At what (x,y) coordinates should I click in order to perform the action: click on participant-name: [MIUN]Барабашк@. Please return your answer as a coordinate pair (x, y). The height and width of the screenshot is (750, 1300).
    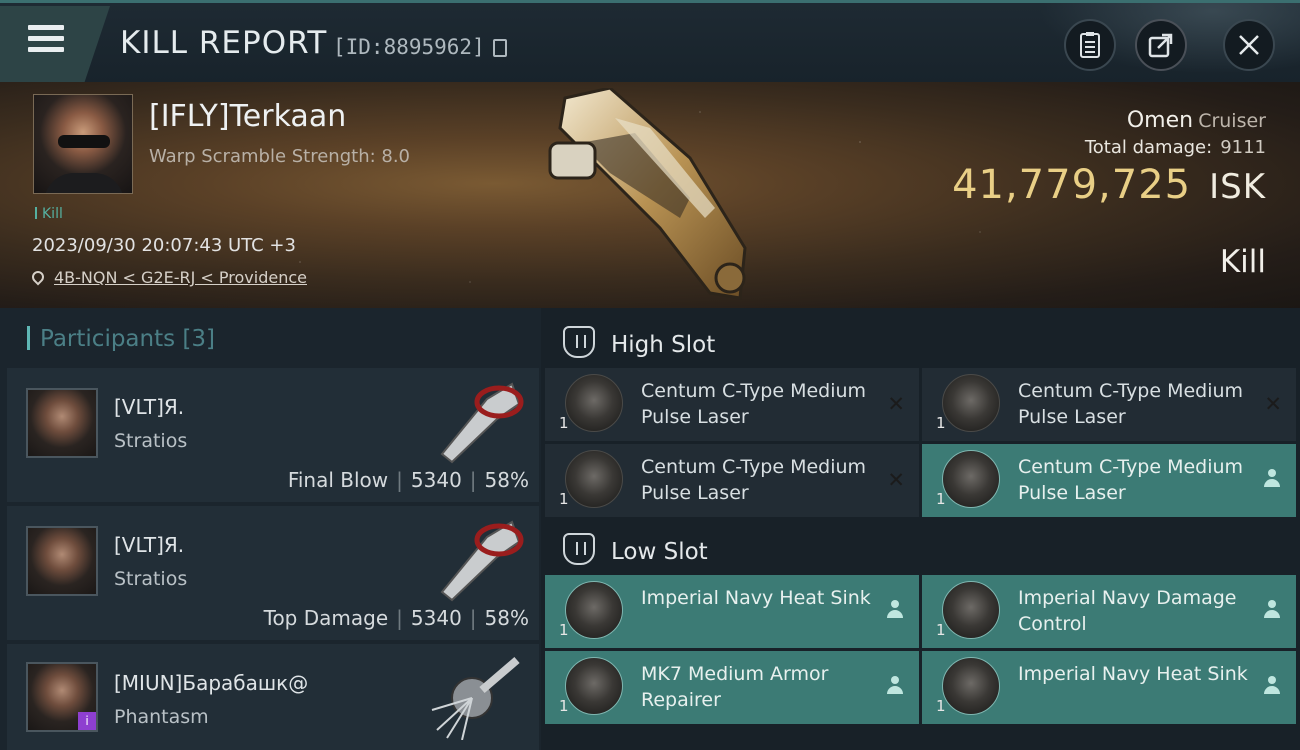
    Looking at the image, I should click on (211, 683).